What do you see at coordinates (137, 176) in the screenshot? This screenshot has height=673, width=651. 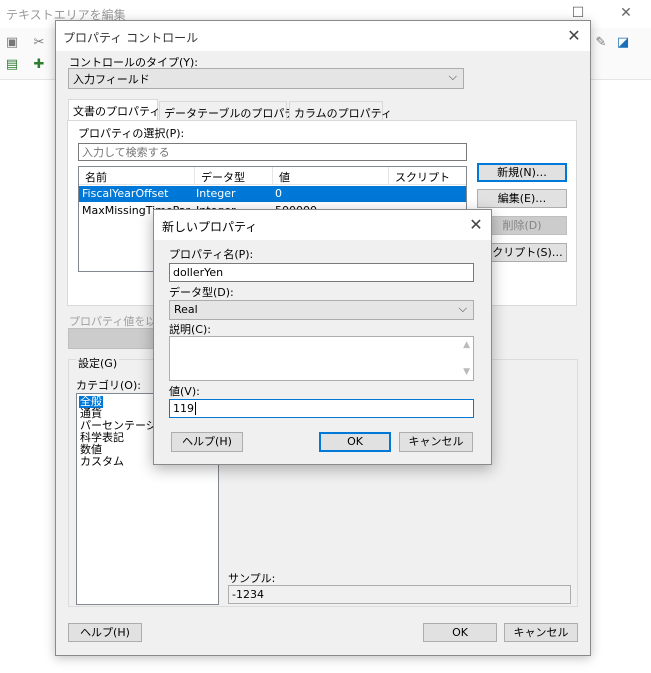 I see `column-header-name: 名前` at bounding box center [137, 176].